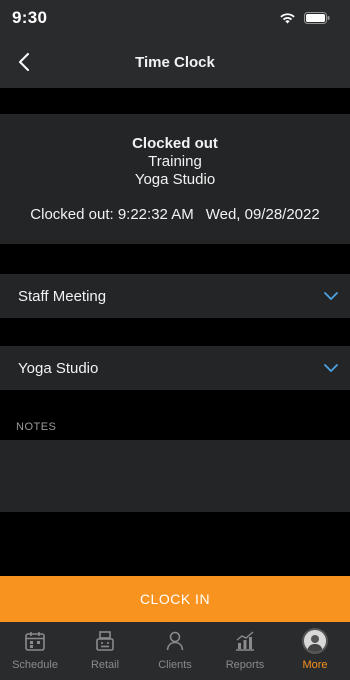 This screenshot has height=680, width=350. I want to click on clock-state: Clocked out, so click(175, 143).